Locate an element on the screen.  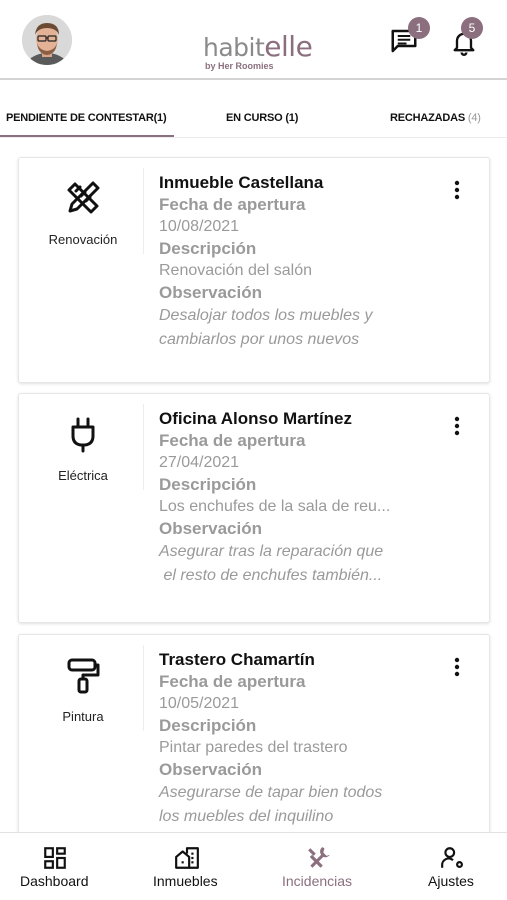
paint-roller-icon is located at coordinates (83, 676).